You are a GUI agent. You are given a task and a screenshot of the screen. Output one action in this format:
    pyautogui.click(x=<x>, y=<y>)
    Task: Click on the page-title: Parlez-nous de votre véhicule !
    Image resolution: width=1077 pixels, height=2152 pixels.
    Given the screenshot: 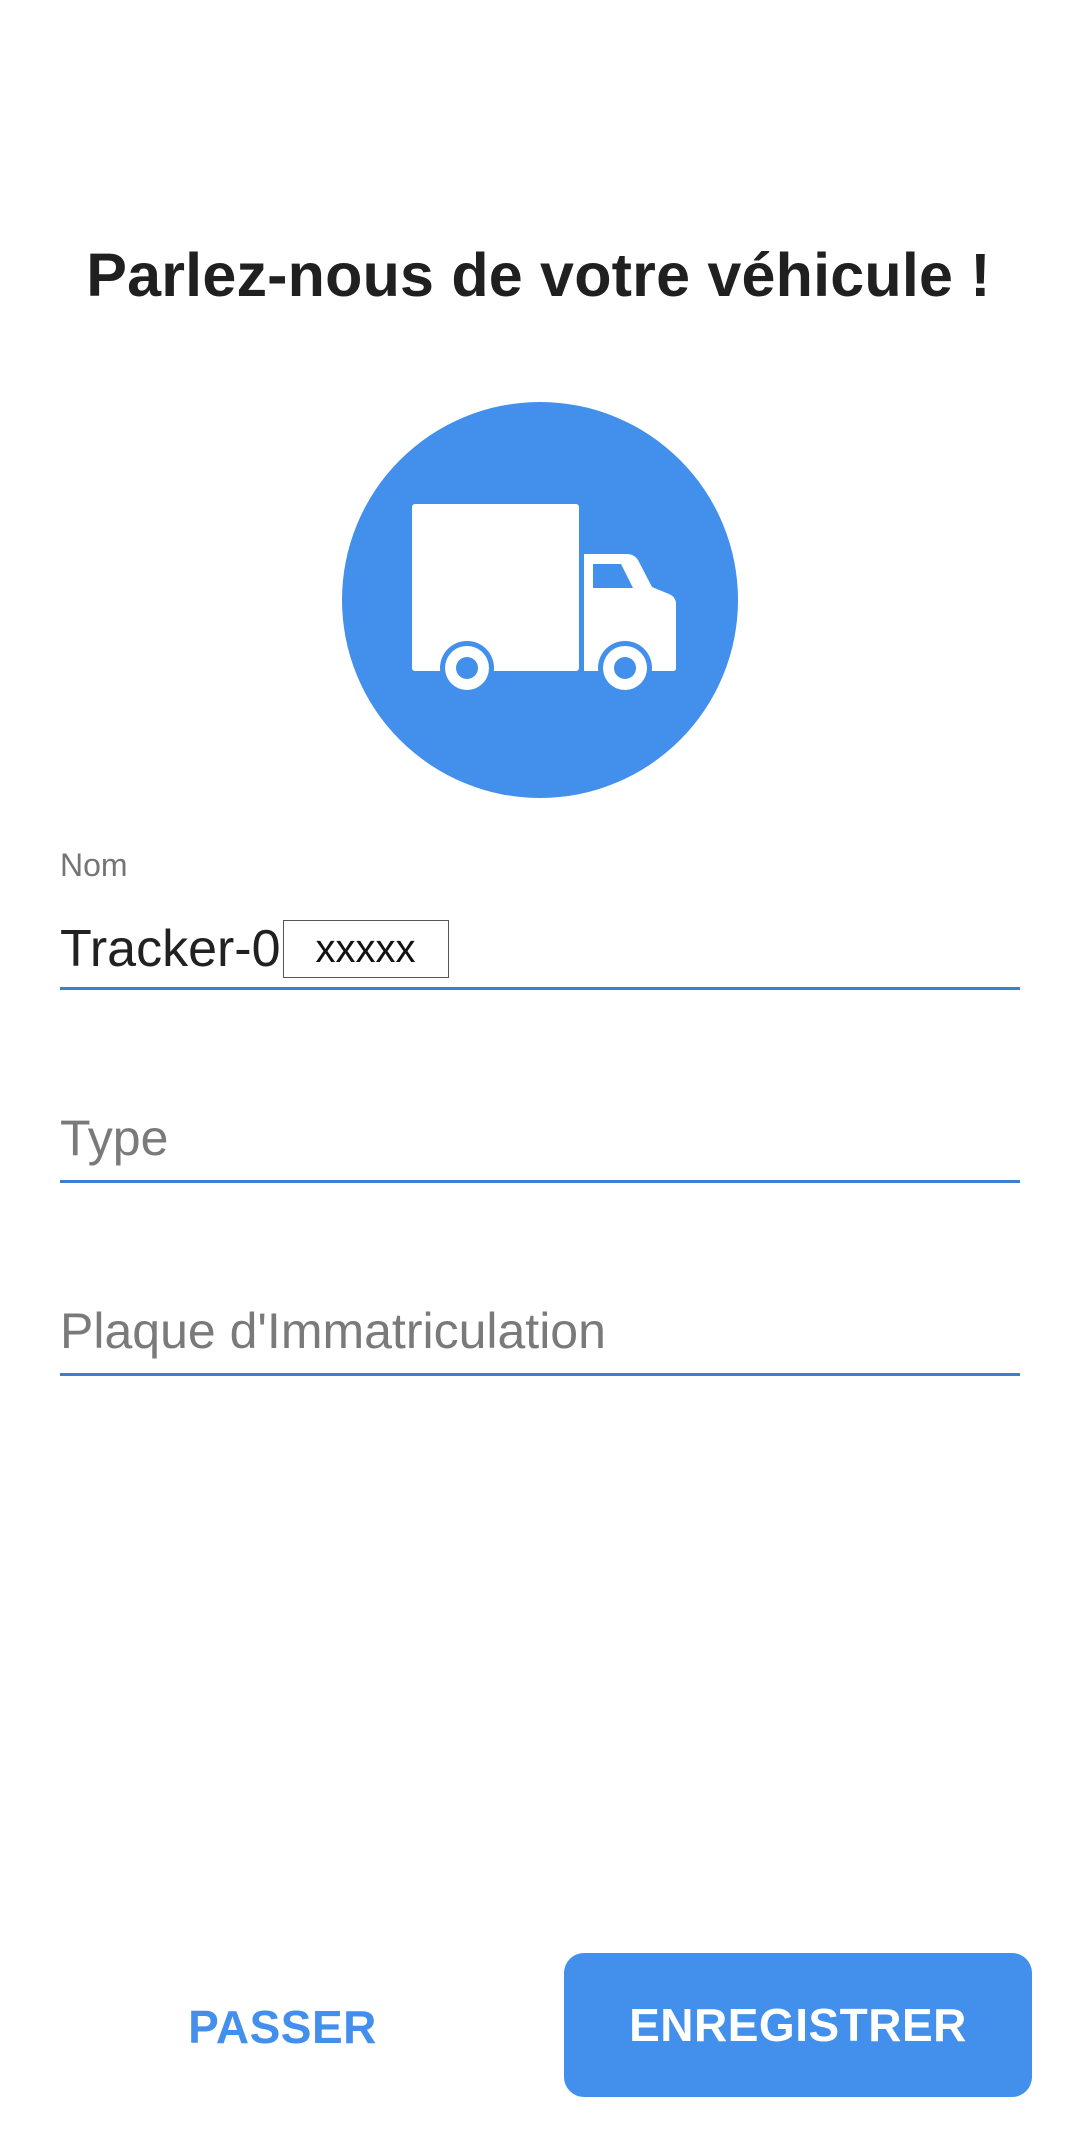 What is the action you would take?
    pyautogui.click(x=538, y=275)
    